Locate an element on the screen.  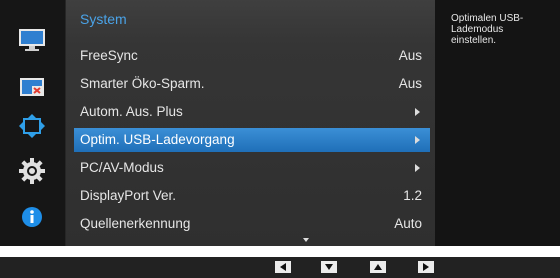
menu-item-label: PC/AV-Modus is located at coordinates (122, 167).